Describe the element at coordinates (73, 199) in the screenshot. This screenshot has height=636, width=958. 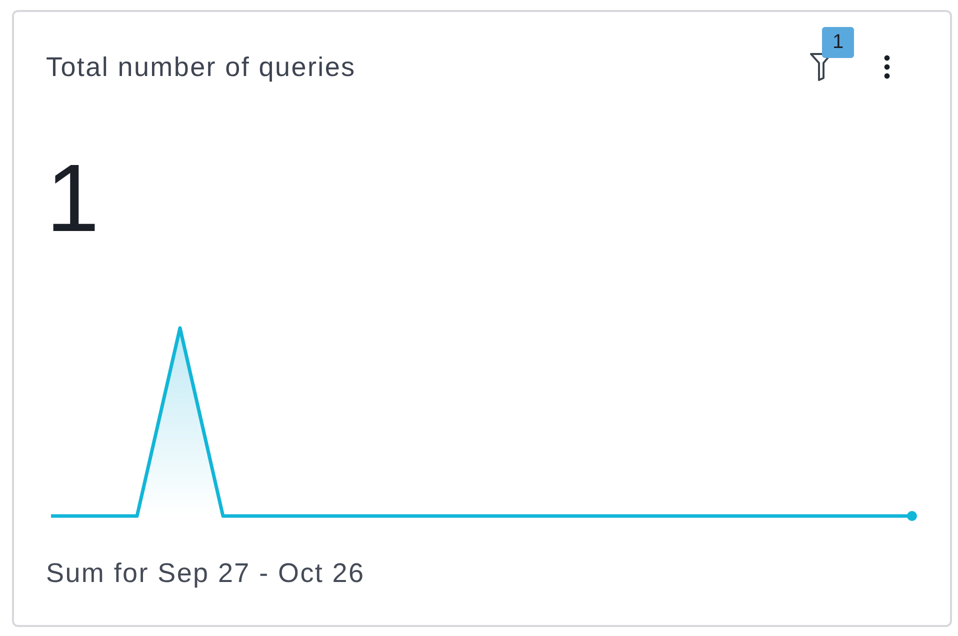
I see `metric-value: 1` at that location.